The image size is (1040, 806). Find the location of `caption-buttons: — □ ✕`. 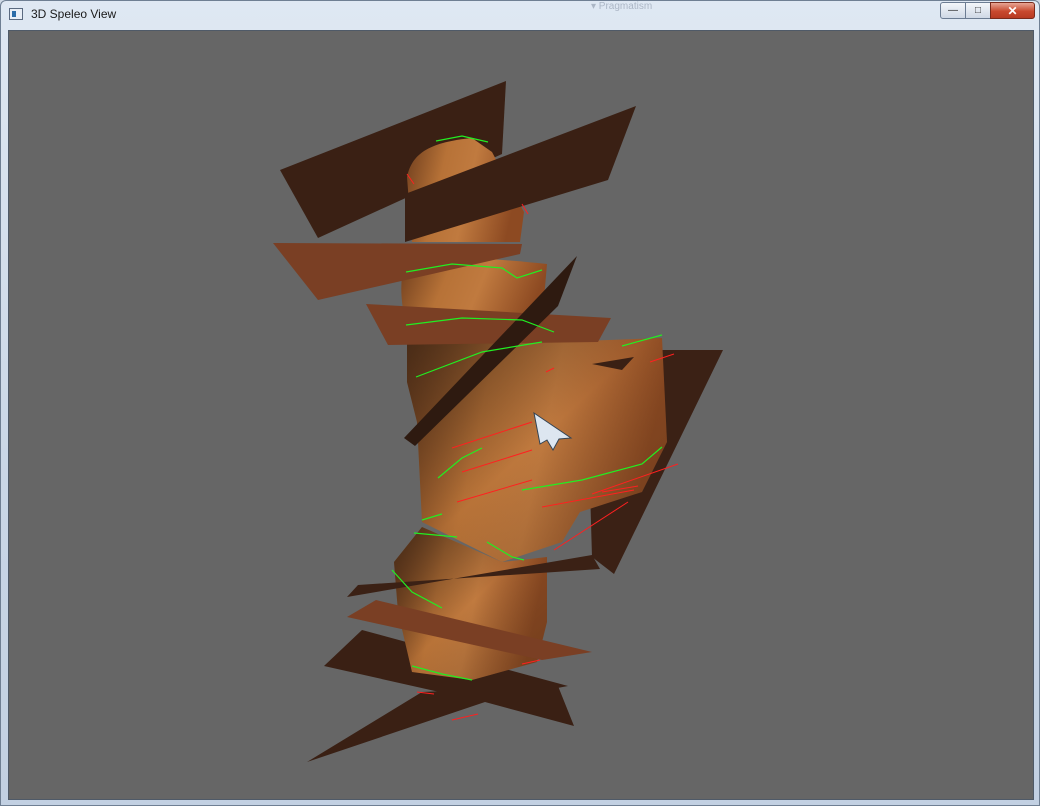

caption-buttons: — □ ✕ is located at coordinates (987, 10).